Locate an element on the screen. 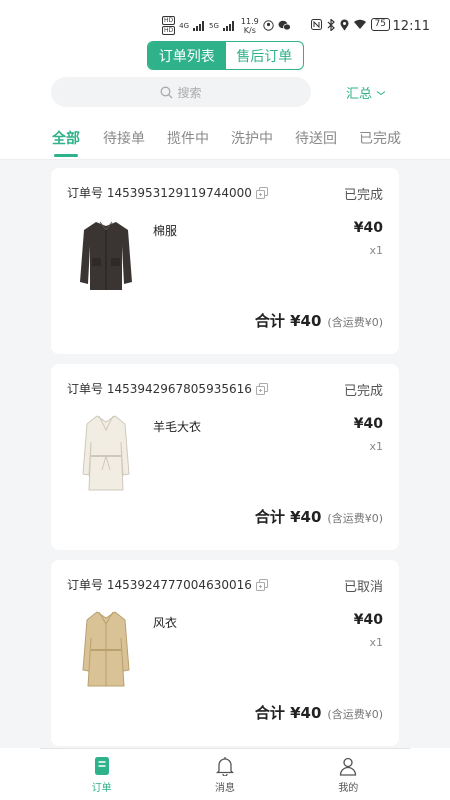 The width and height of the screenshot is (450, 800). active-tab-indicator is located at coordinates (66, 155).